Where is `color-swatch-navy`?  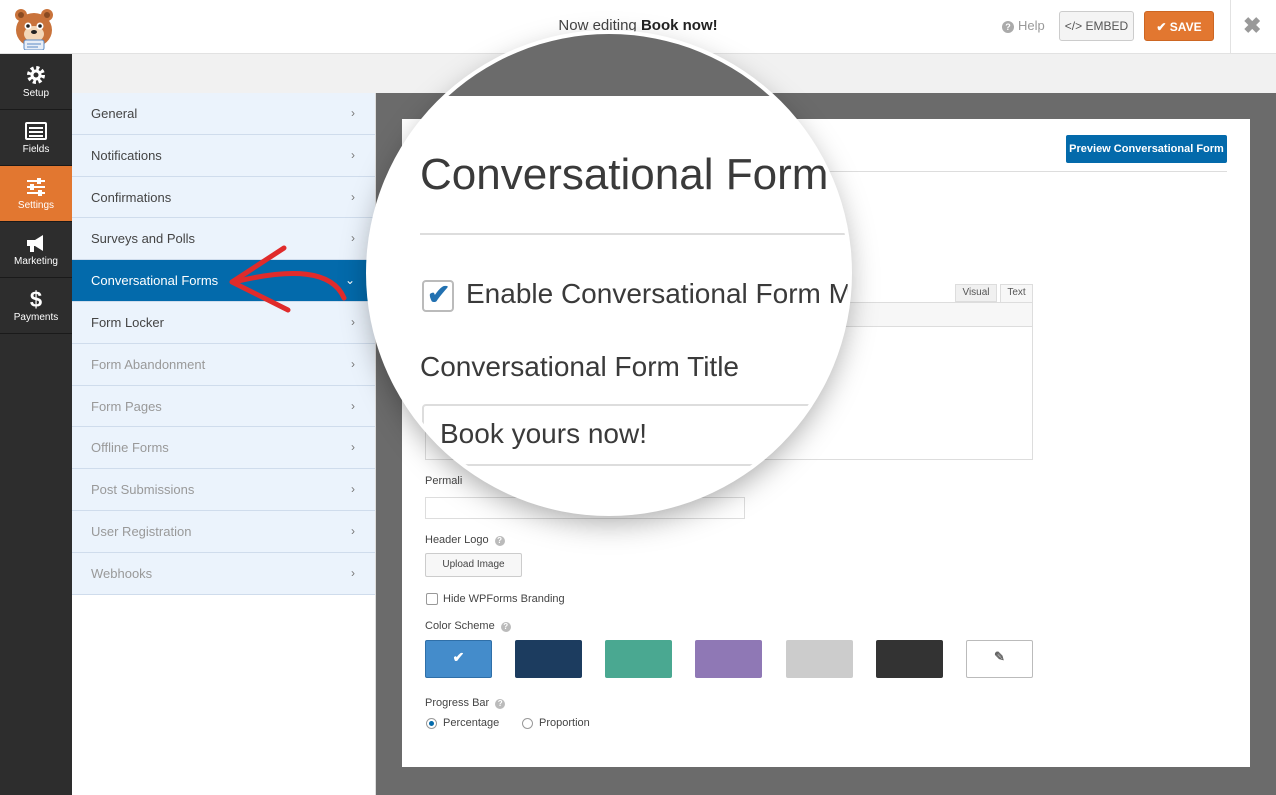 color-swatch-navy is located at coordinates (548, 659).